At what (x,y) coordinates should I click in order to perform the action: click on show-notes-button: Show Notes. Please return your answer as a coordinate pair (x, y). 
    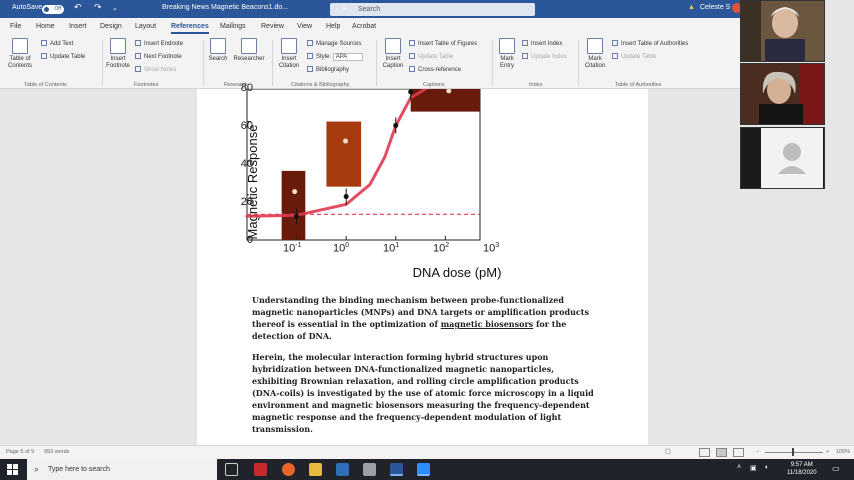
    Looking at the image, I should click on (155, 69).